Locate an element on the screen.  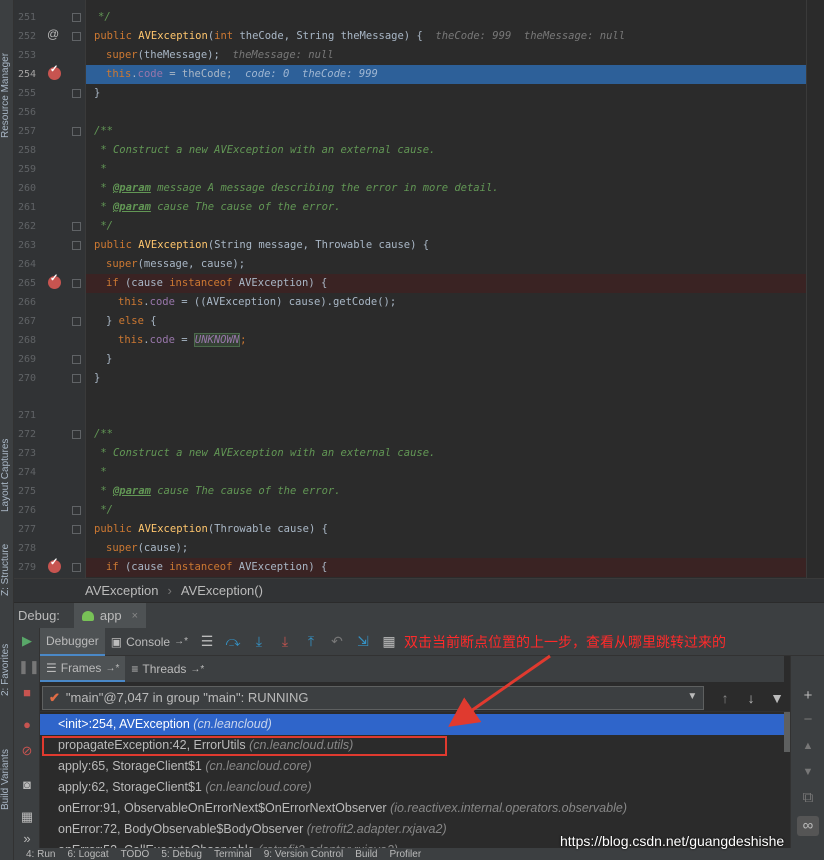
step-out-icon: ⤒ is located at coordinates (311, 642).